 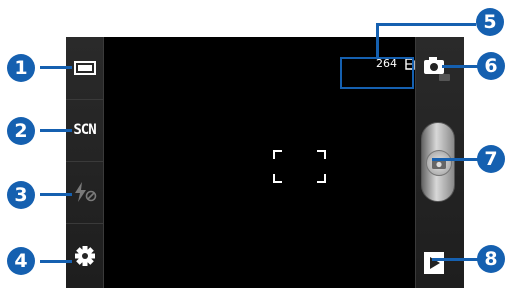 I want to click on gallery-button, so click(x=434, y=263).